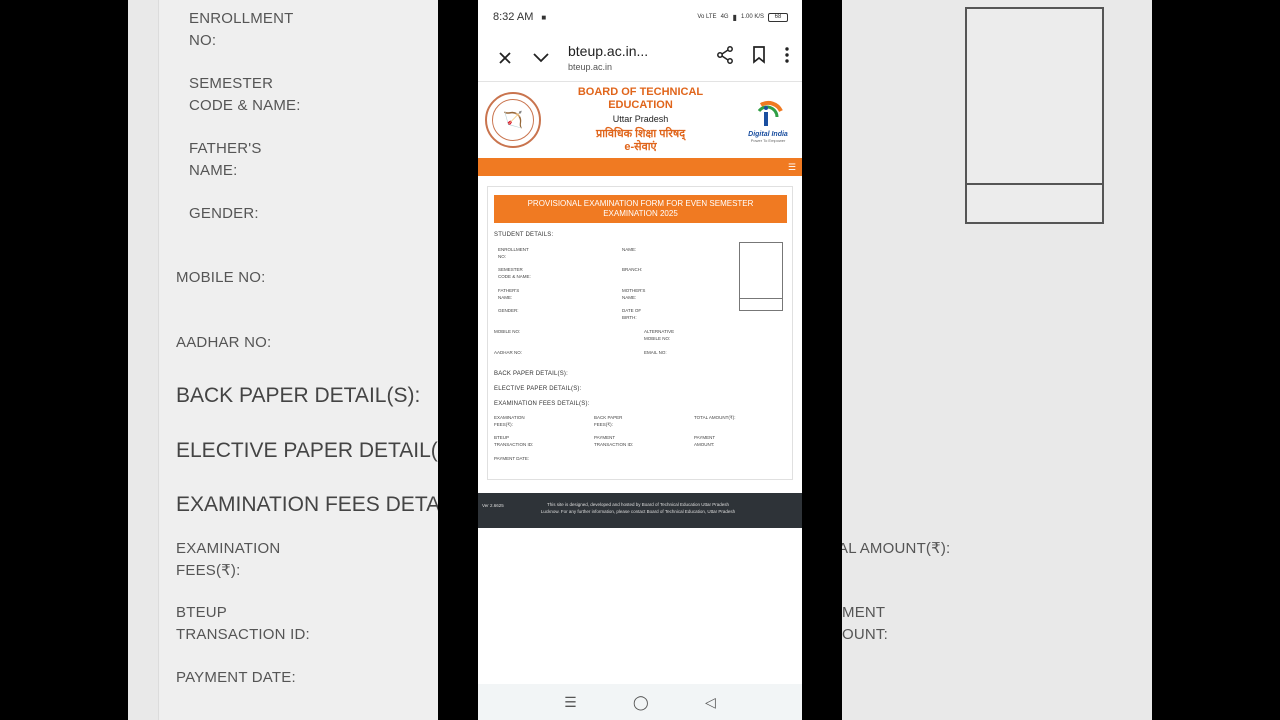 The width and height of the screenshot is (1280, 720). What do you see at coordinates (241, 30) in the screenshot?
I see `bg-enrollment-label: ENROLLMENT NO:` at bounding box center [241, 30].